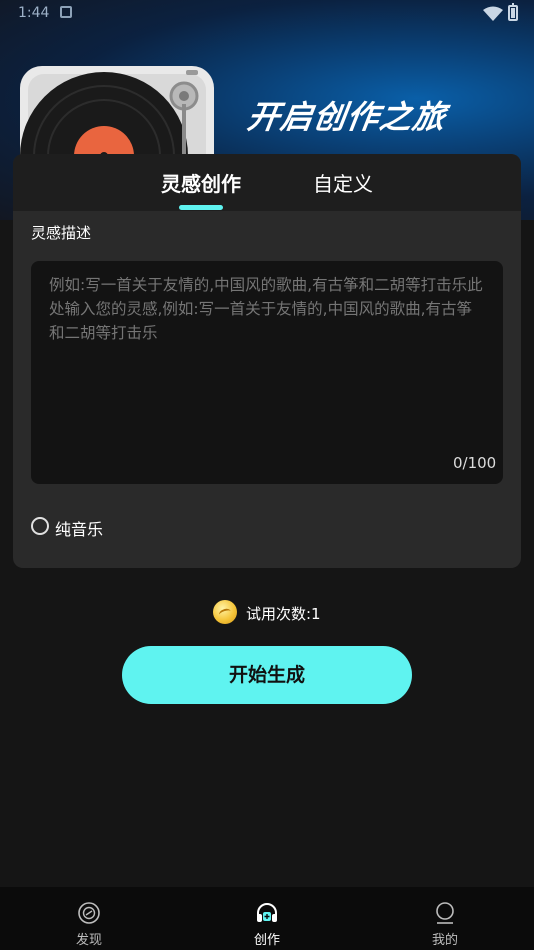  I want to click on profile-icon, so click(445, 913).